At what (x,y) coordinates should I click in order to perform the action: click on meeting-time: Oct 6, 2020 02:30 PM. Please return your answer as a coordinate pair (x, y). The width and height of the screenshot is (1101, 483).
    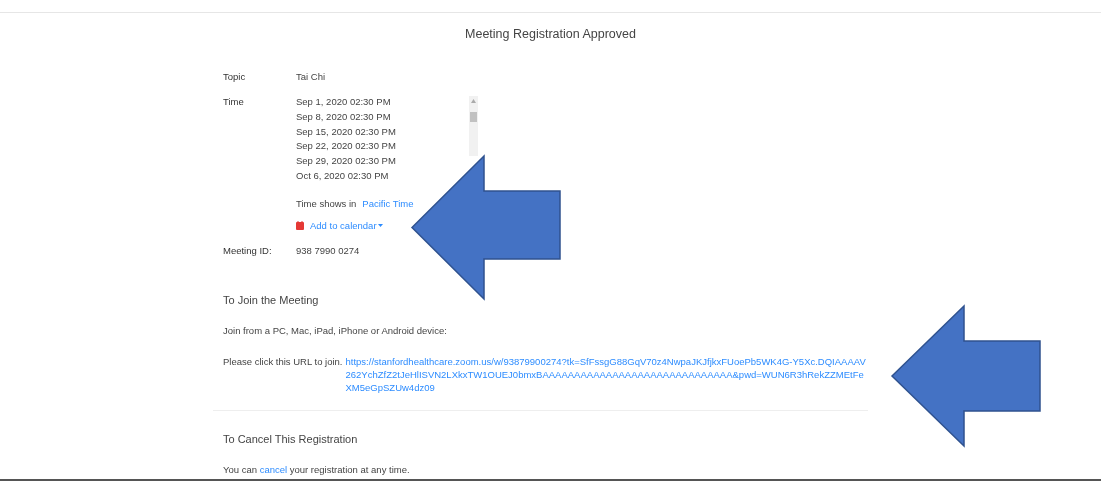
    Looking at the image, I should click on (343, 175).